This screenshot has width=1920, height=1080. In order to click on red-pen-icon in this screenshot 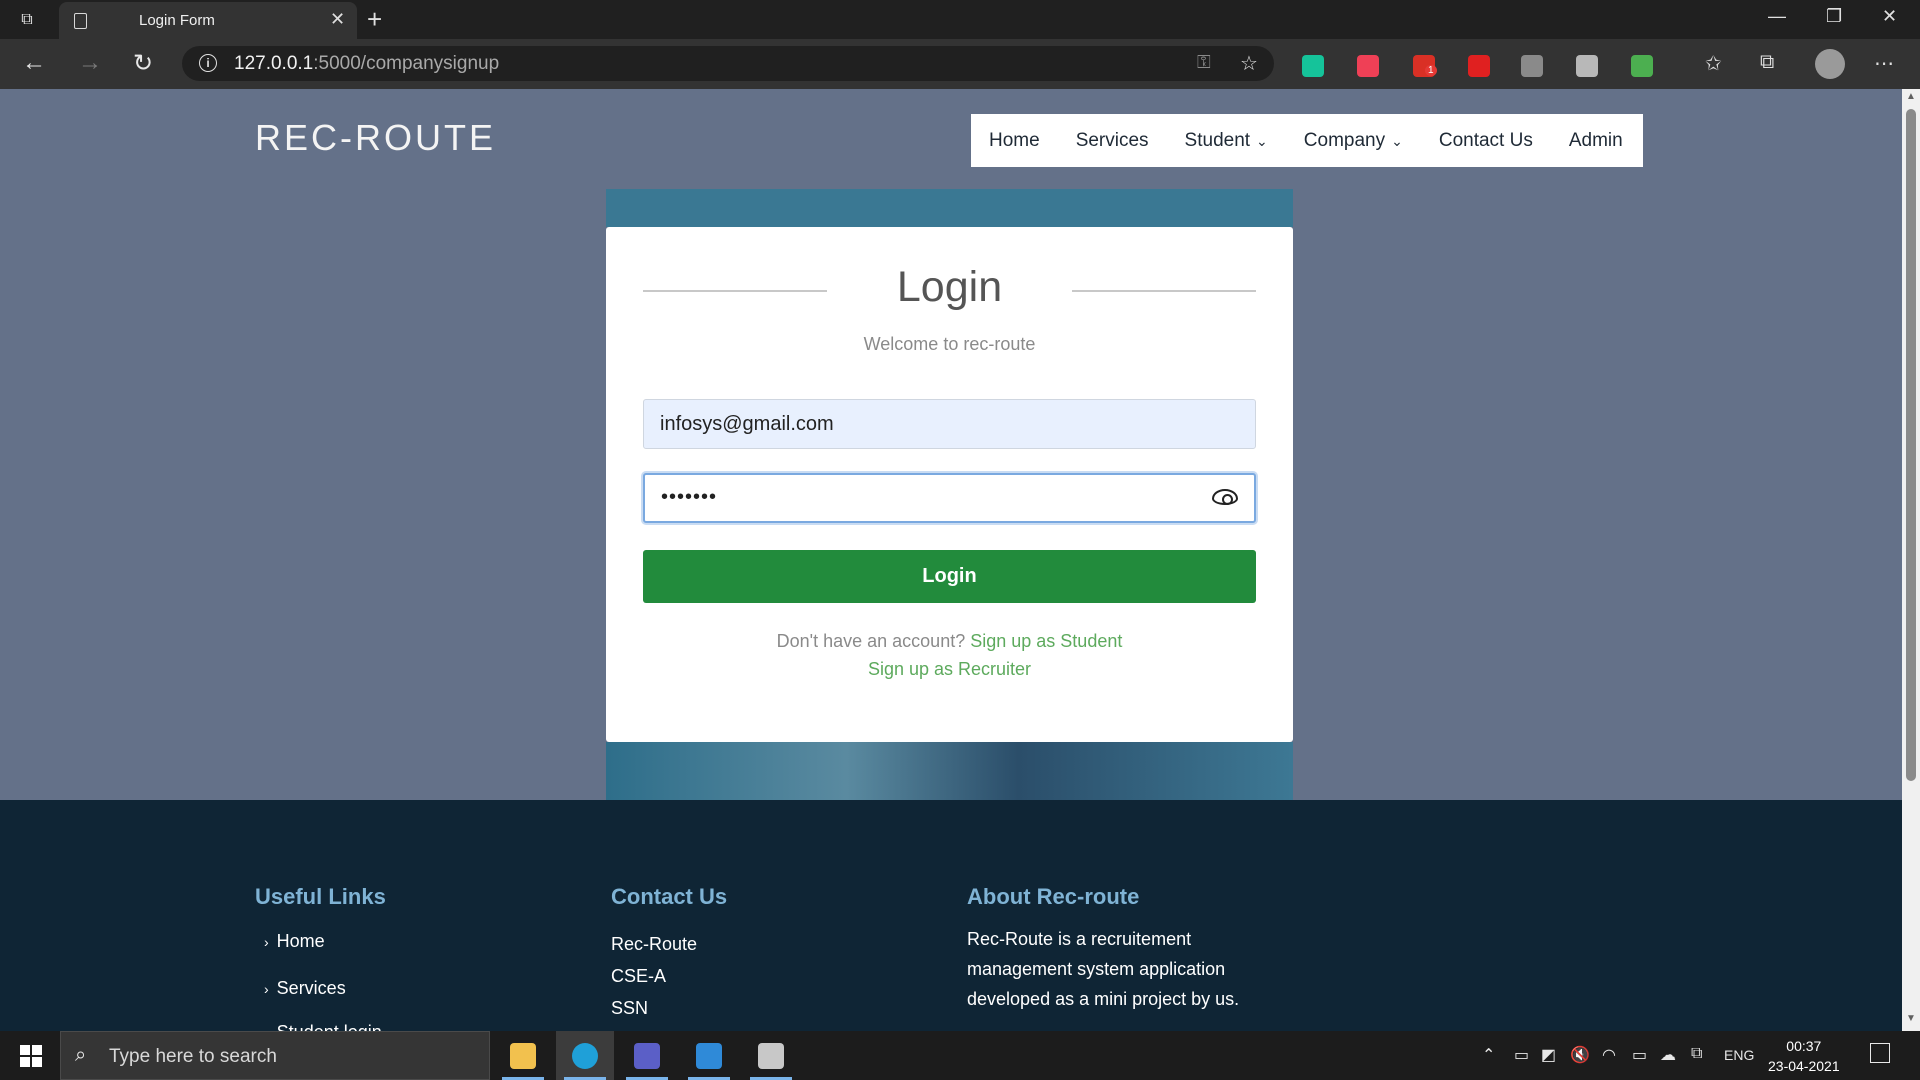, I will do `click(1479, 66)`.